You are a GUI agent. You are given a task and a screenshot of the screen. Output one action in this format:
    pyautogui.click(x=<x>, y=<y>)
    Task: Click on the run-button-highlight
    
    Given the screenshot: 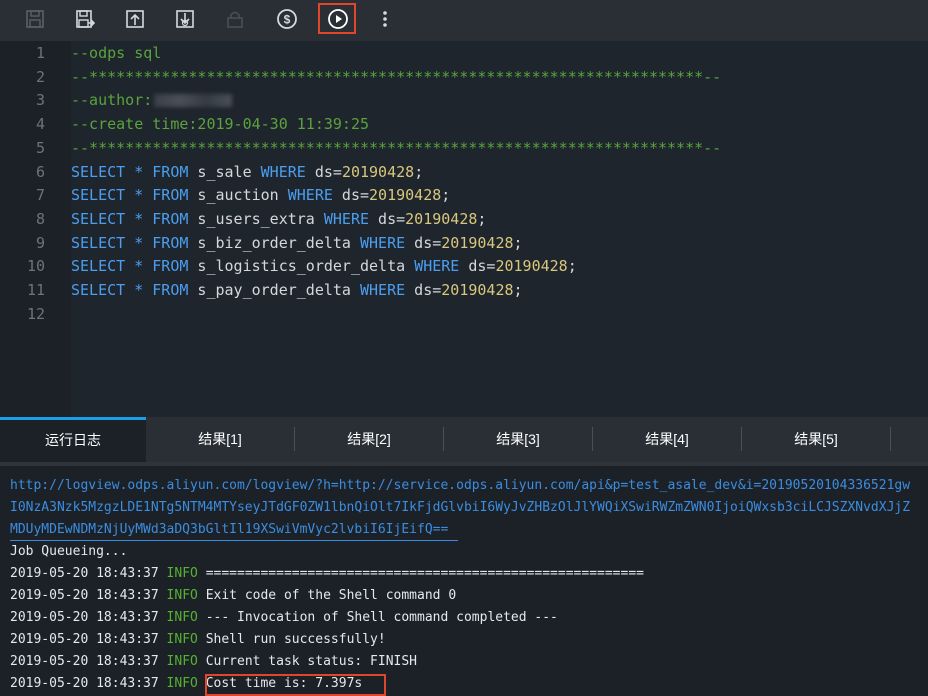 What is the action you would take?
    pyautogui.click(x=337, y=18)
    